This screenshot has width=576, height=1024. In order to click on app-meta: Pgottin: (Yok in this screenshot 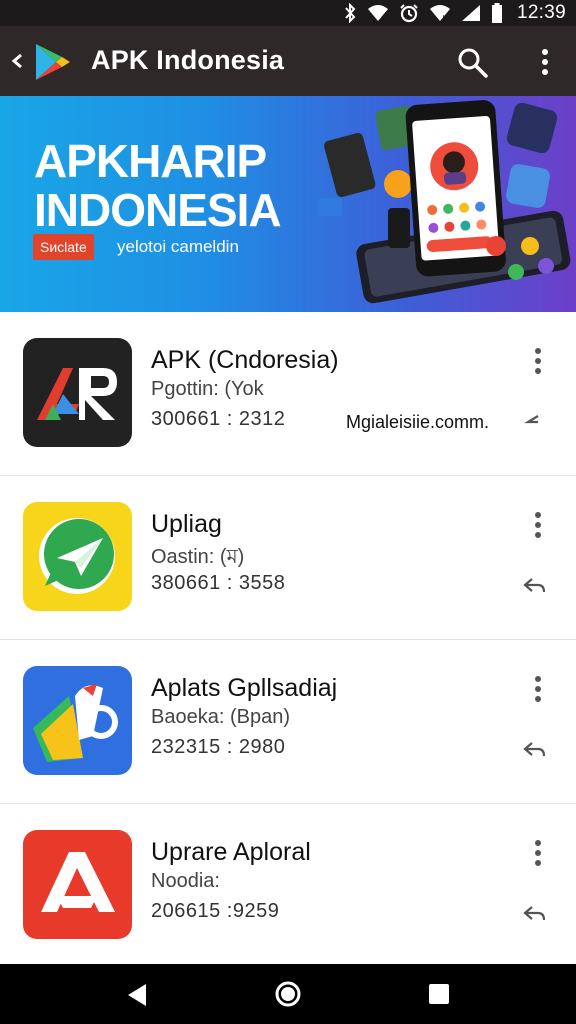, I will do `click(207, 389)`.